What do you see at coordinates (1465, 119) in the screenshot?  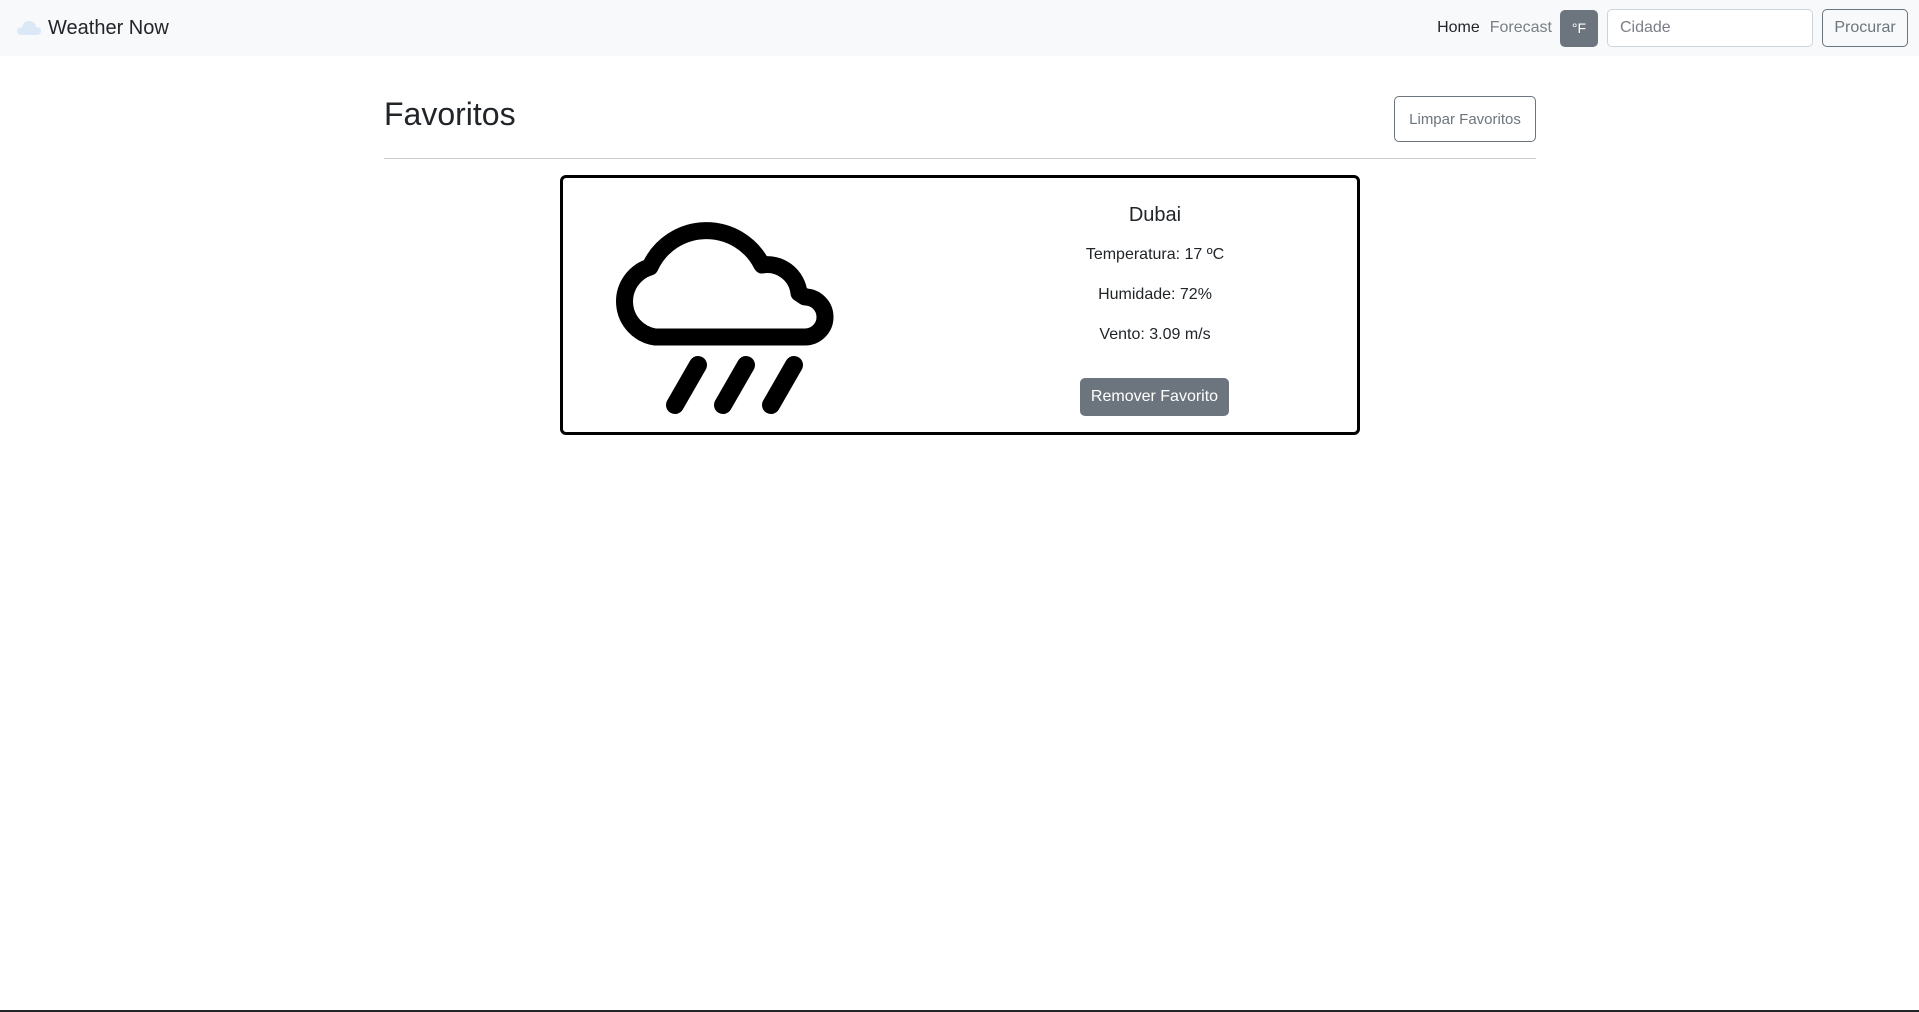 I see `clear-favorites-button: Limpar Favoritos` at bounding box center [1465, 119].